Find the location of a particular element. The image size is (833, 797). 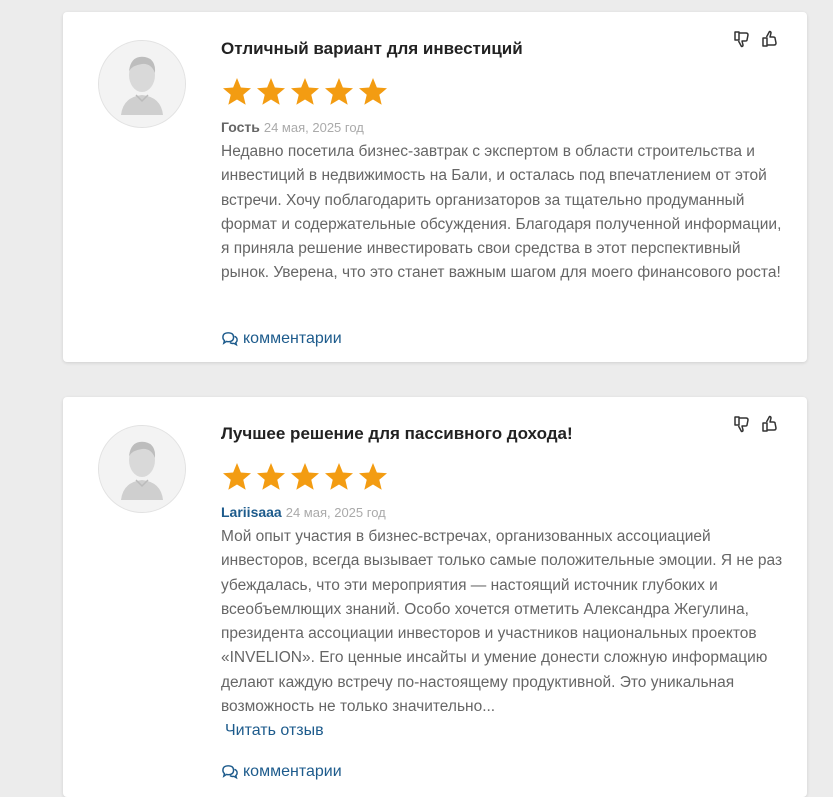

review-title: Отличный вариант для инвестиций is located at coordinates (372, 48).